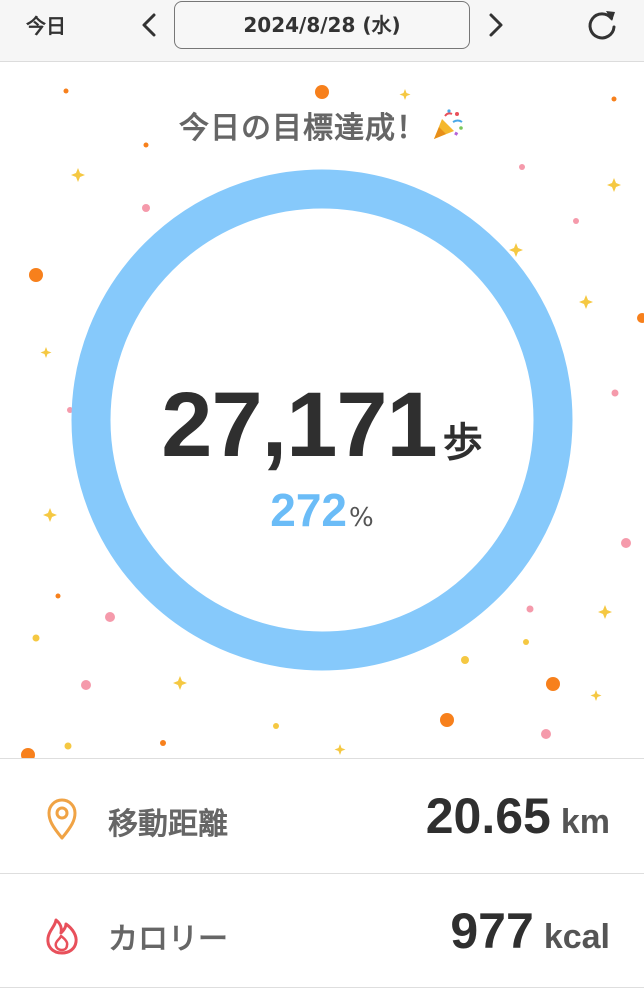 The height and width of the screenshot is (1000, 644). I want to click on date-selector: 2024/8/28 (水), so click(322, 25).